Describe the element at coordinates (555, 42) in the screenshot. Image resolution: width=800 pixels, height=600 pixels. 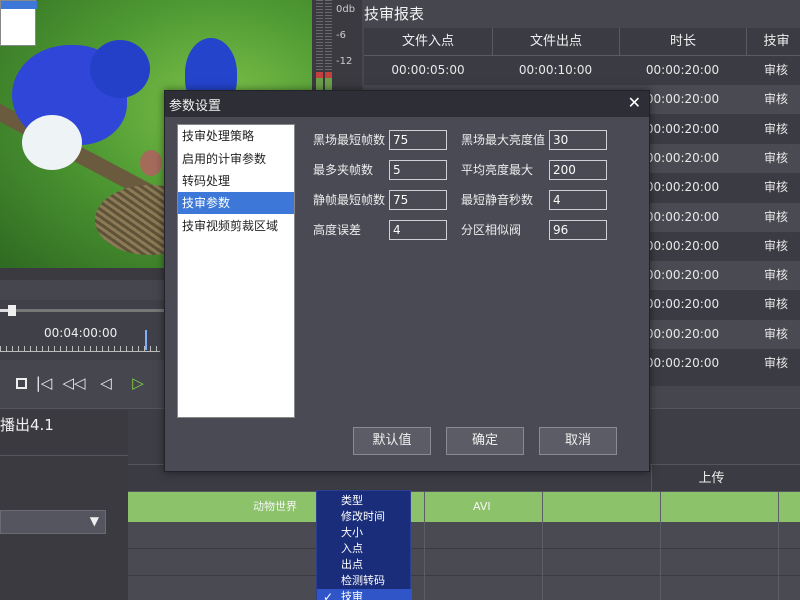
I see `report-header-out: 文件出点` at that location.